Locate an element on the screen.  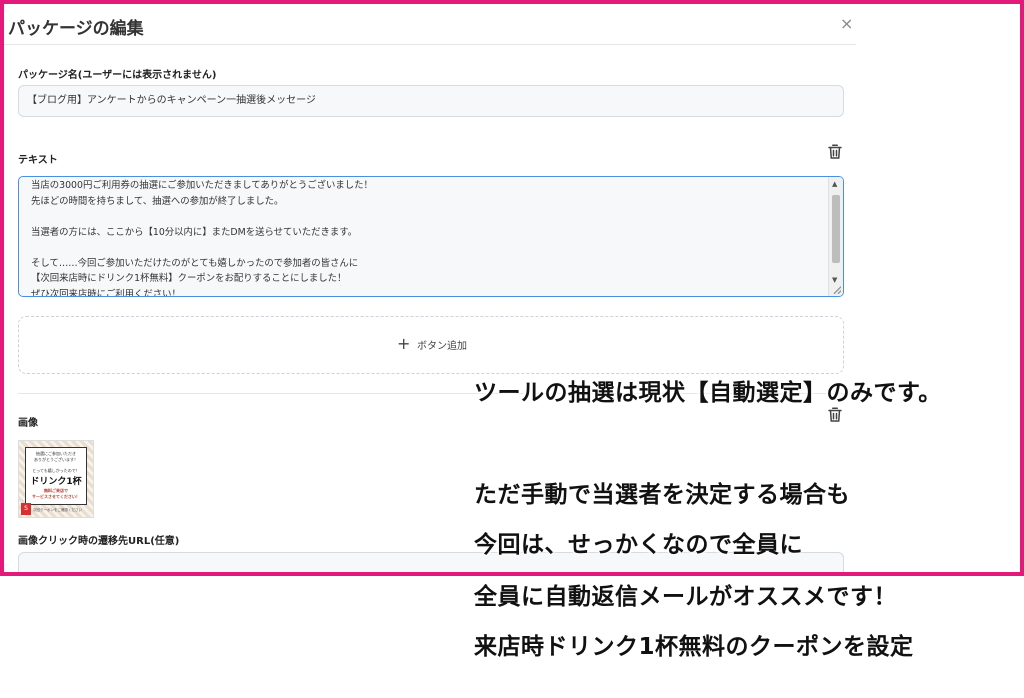
modal-title: パッケージの編集 is located at coordinates (76, 29).